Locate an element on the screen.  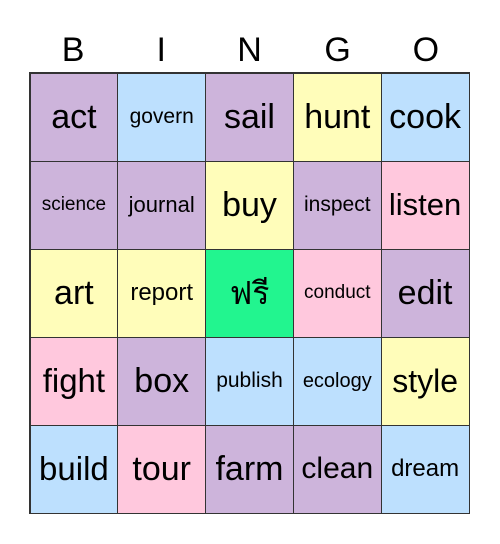
cell-word: govern is located at coordinates (161, 116).